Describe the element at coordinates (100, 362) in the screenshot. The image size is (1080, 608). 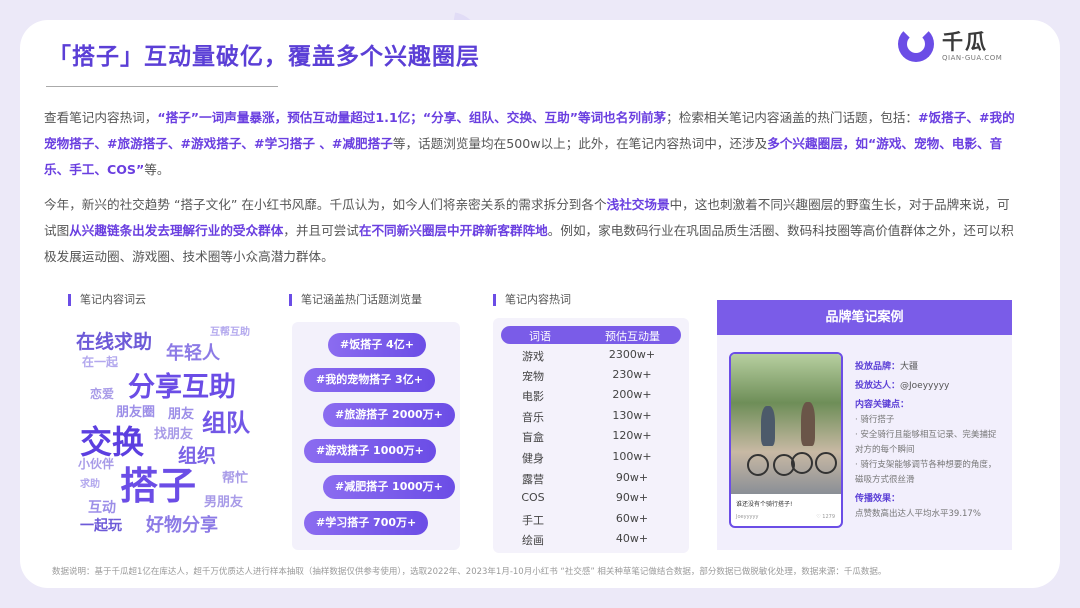
I see `word-cloud-word: 在一起` at that location.